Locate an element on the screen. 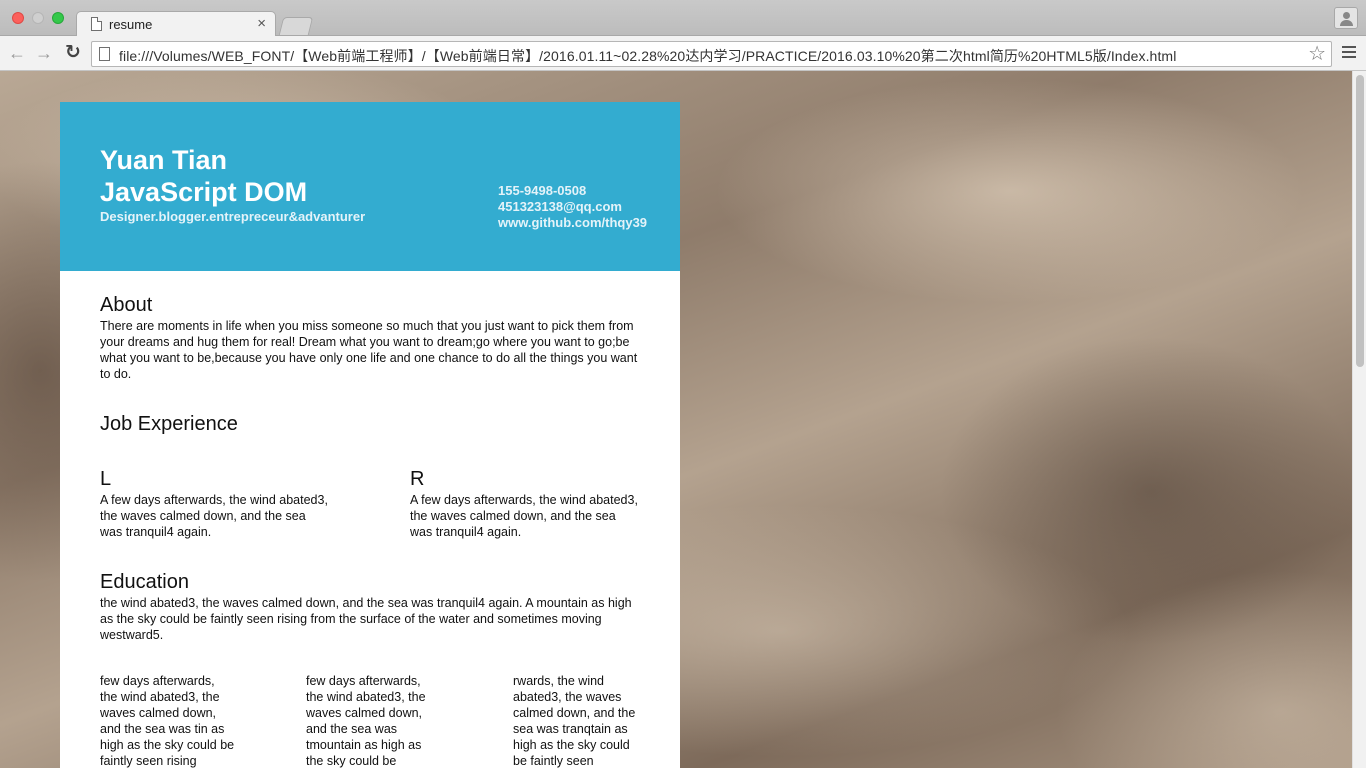  contact-github: www.github.com/thqy39 is located at coordinates (573, 222).